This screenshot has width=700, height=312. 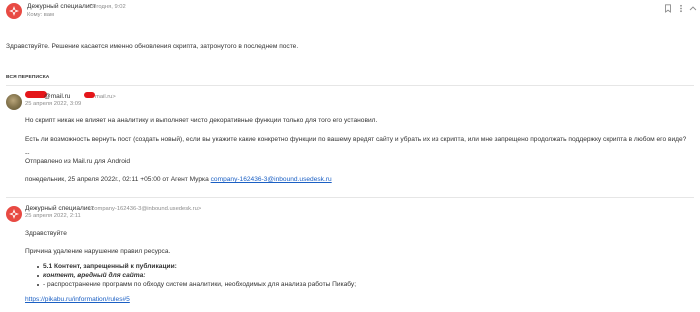 I want to click on thread-1-sender: @mail.ru, so click(x=57, y=97).